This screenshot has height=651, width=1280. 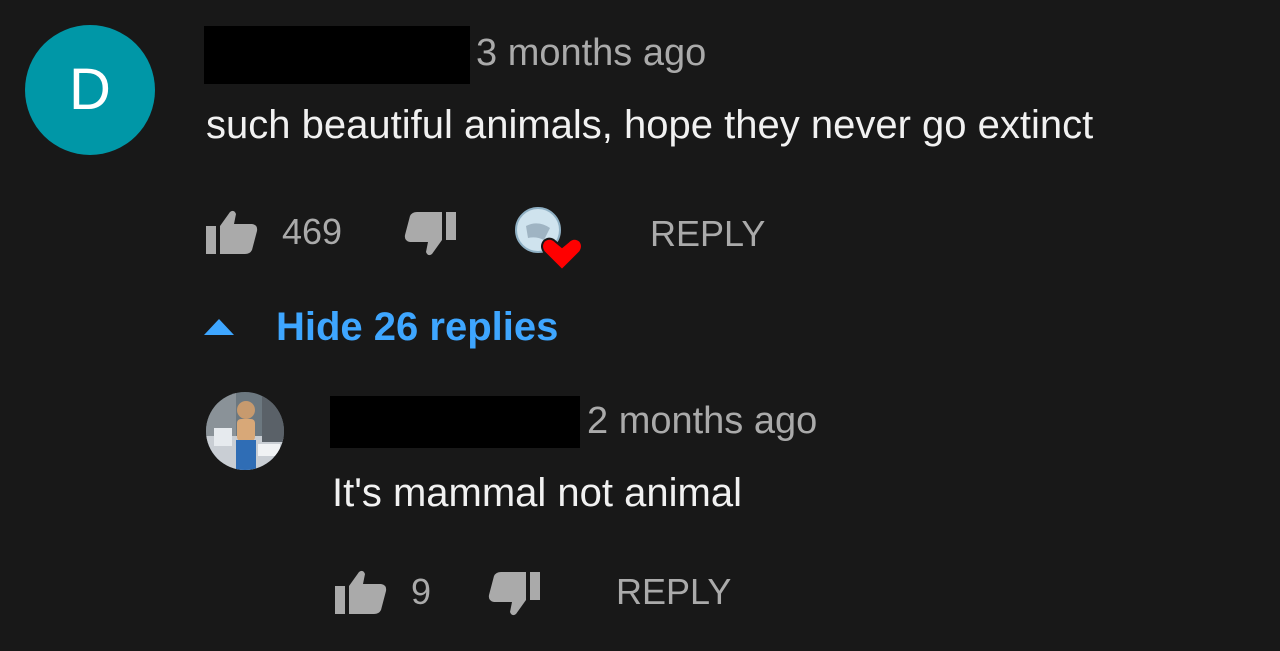 I want to click on comment-timestamp: 3 months ago, so click(x=591, y=53).